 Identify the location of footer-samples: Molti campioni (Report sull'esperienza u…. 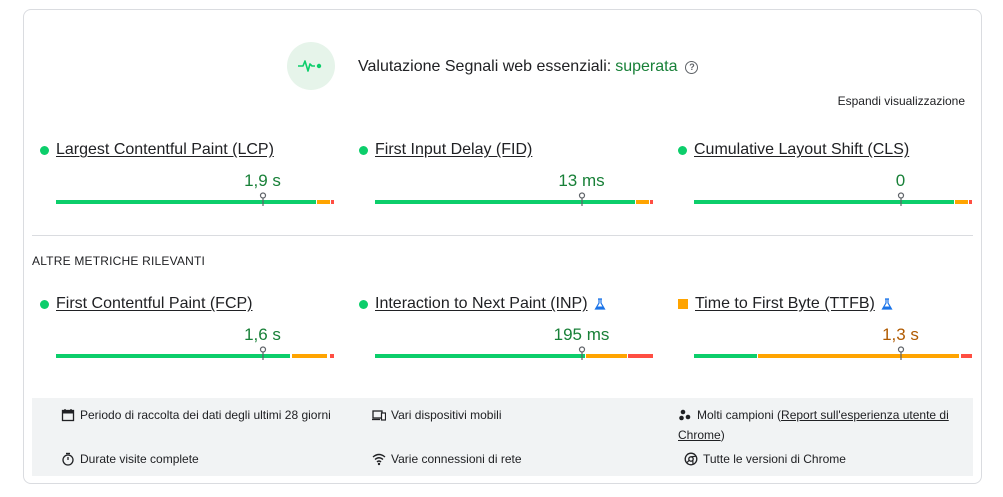
(813, 425).